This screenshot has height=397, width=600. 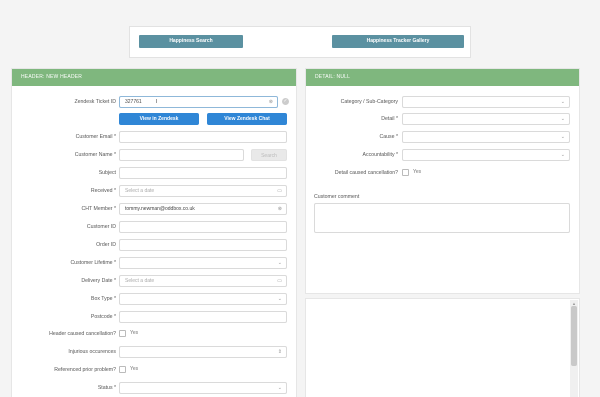 What do you see at coordinates (203, 352) in the screenshot?
I see `injurious-stepper: ⇕` at bounding box center [203, 352].